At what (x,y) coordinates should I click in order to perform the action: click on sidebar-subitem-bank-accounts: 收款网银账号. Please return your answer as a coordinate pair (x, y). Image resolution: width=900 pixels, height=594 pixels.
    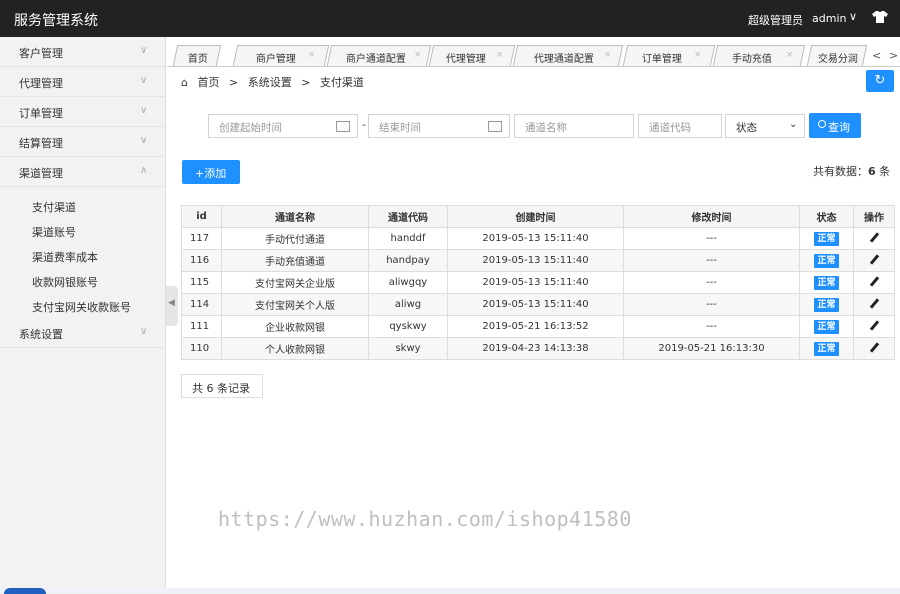
    Looking at the image, I should click on (82, 280).